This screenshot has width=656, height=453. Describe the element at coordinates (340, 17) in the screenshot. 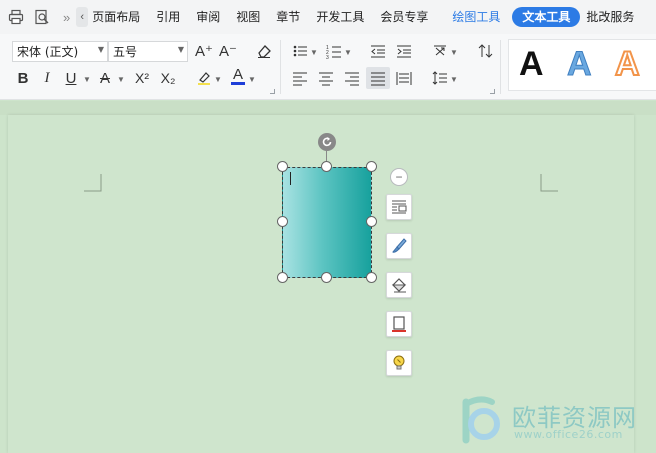

I see `tab-developer: 开发工具` at that location.